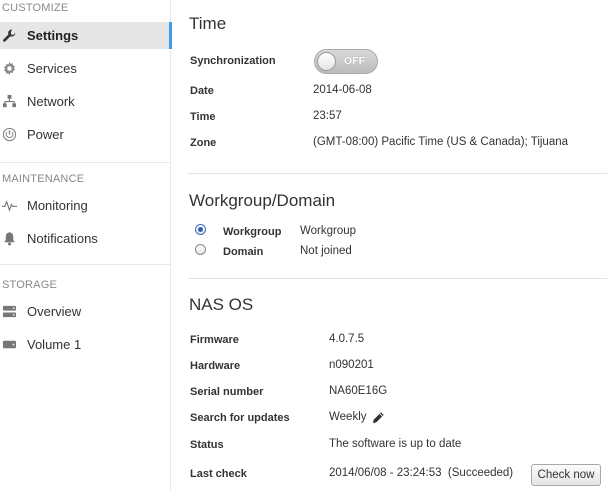 The height and width of the screenshot is (490, 607). What do you see at coordinates (347, 339) in the screenshot?
I see `firmware-value: 4.0.7.5` at bounding box center [347, 339].